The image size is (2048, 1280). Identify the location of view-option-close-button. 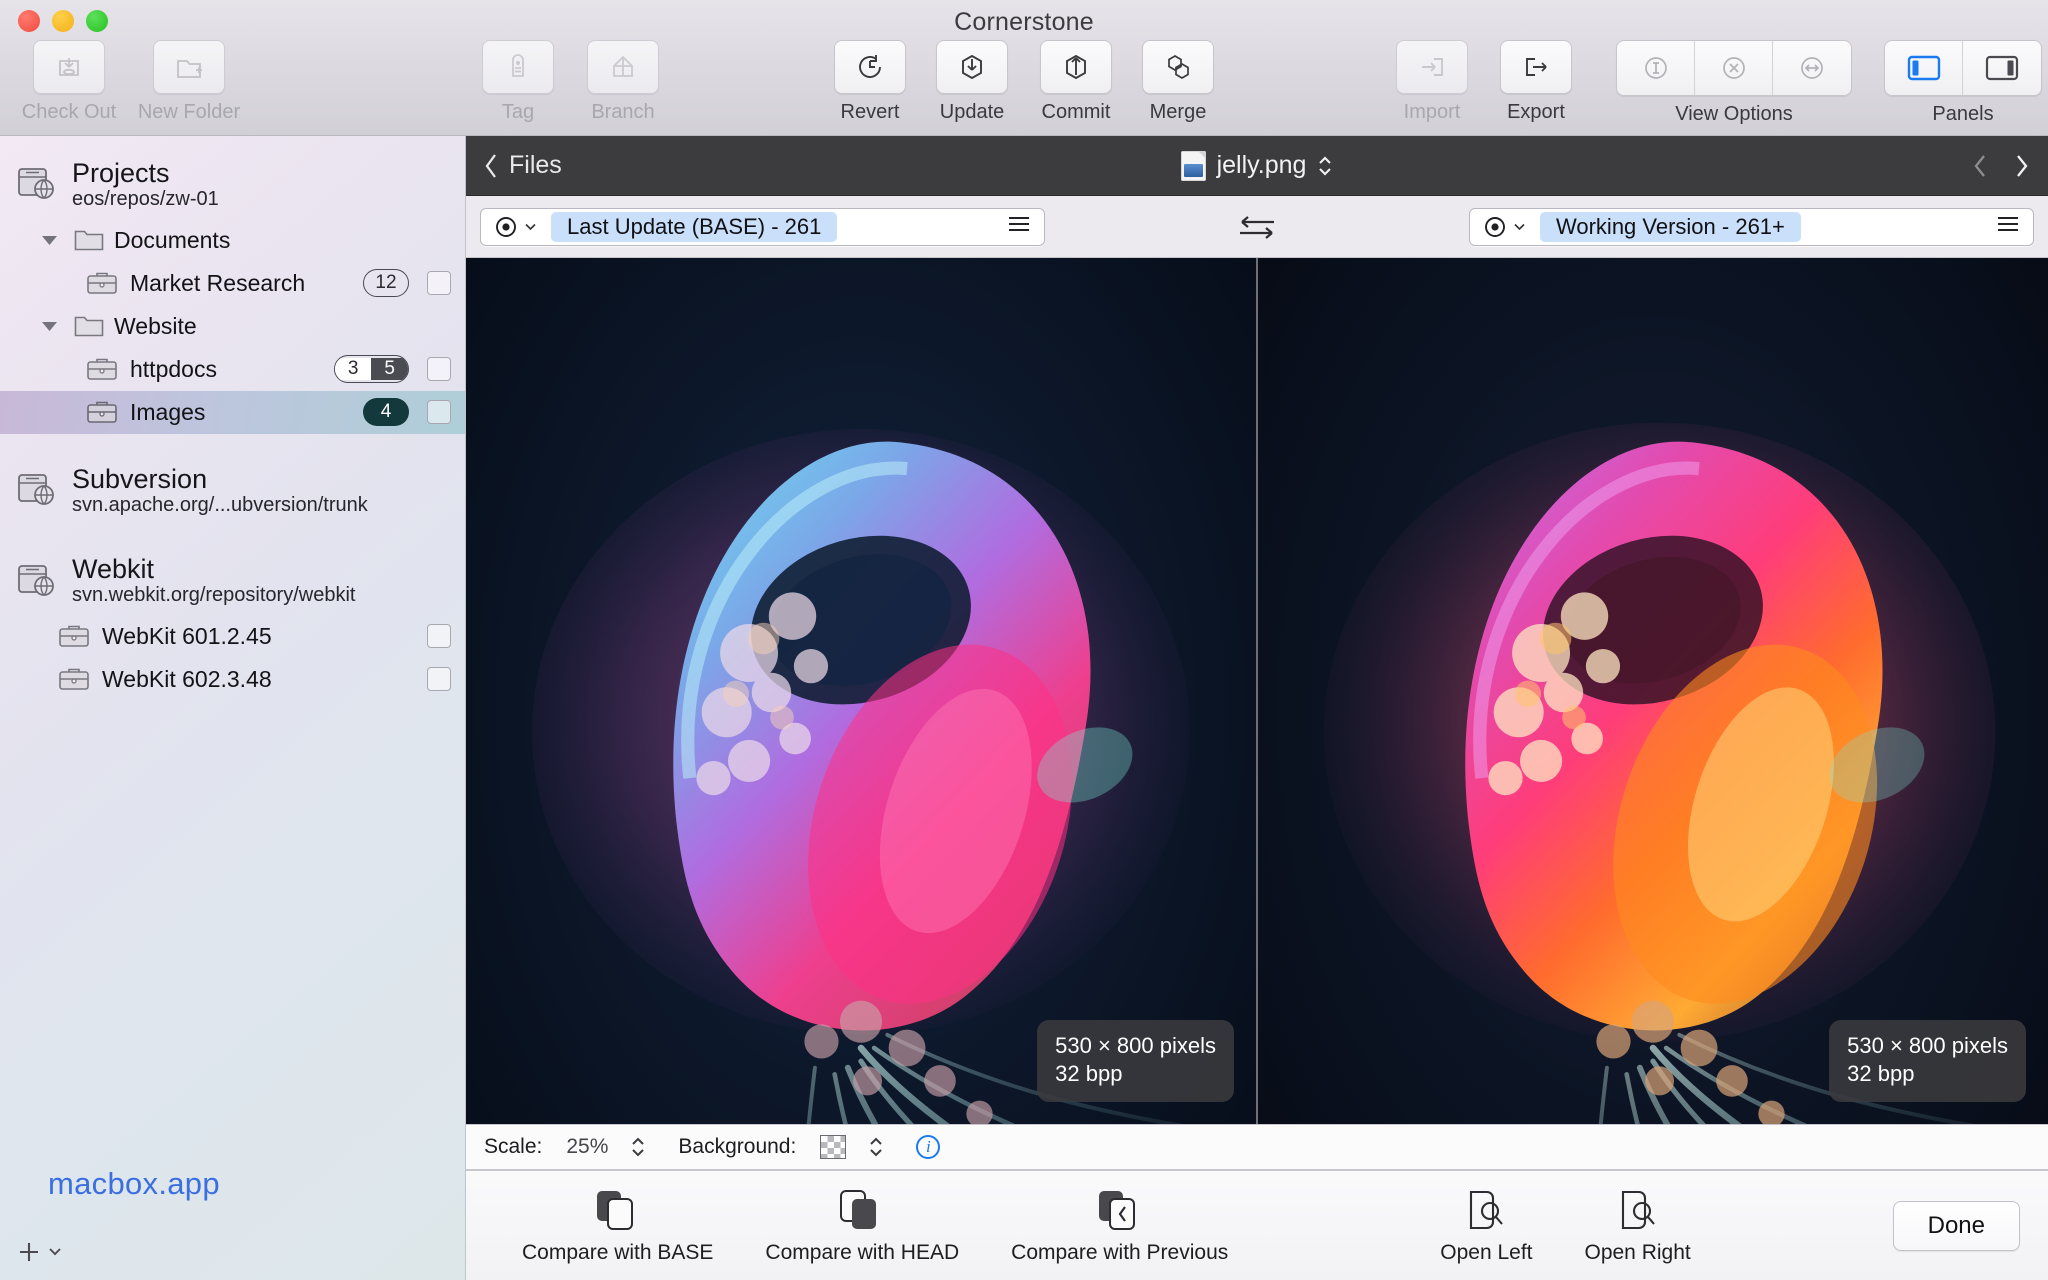
(1734, 68).